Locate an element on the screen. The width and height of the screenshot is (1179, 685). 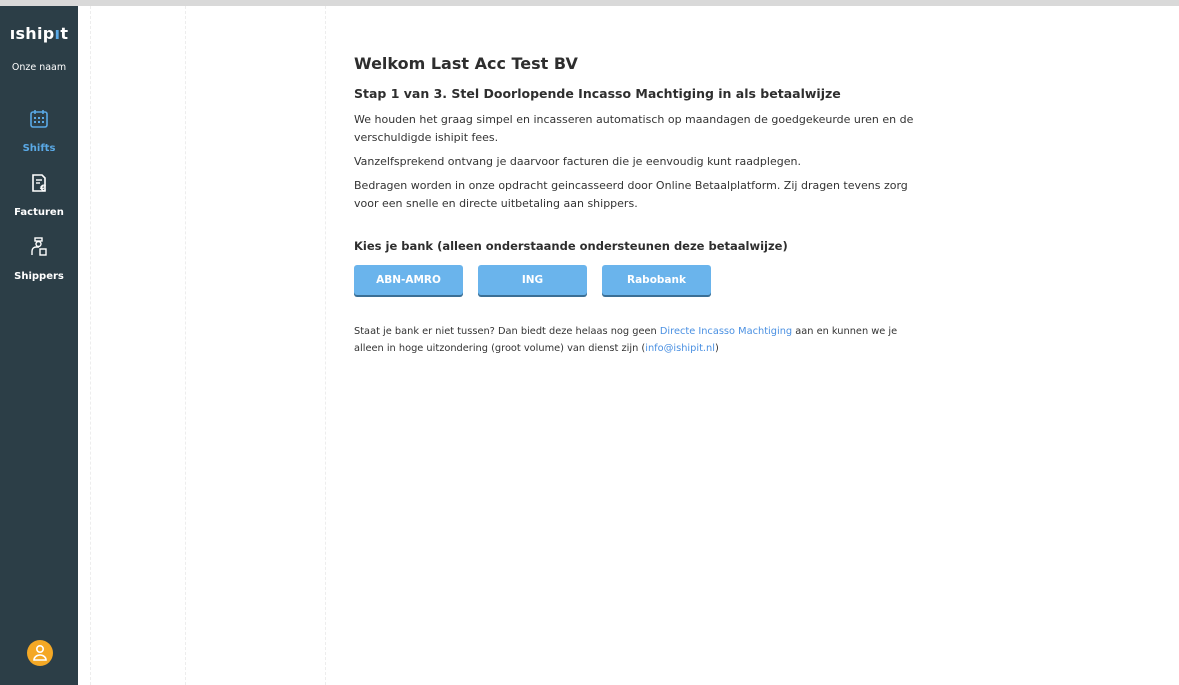
ing-button: ING is located at coordinates (532, 280).